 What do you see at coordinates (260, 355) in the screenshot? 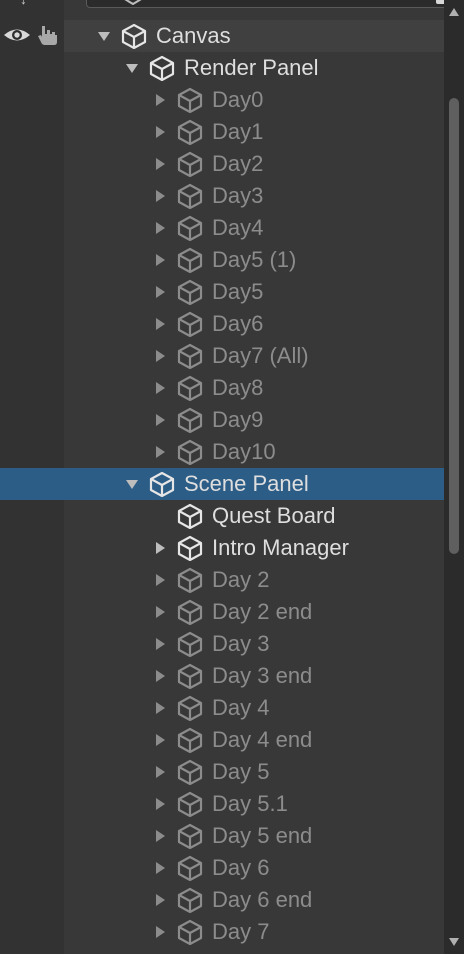
I see `hierarchy-item-label: Day7 (All)` at bounding box center [260, 355].